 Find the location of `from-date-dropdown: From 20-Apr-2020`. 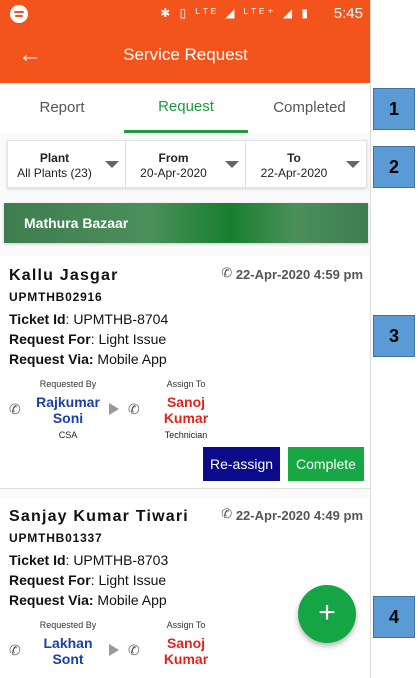

from-date-dropdown: From 20-Apr-2020 is located at coordinates (186, 165).